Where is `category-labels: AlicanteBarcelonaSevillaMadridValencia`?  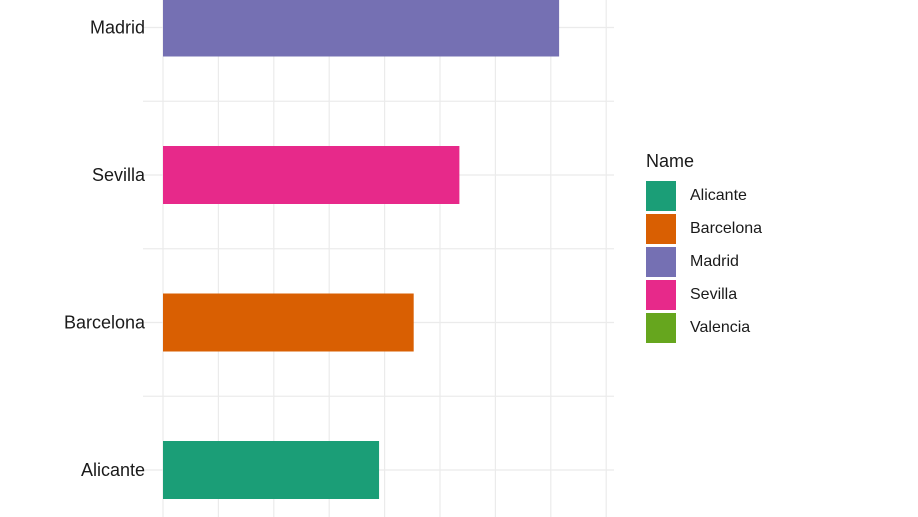 category-labels: AlicanteBarcelonaSevillaMadridValencia is located at coordinates (105, 249).